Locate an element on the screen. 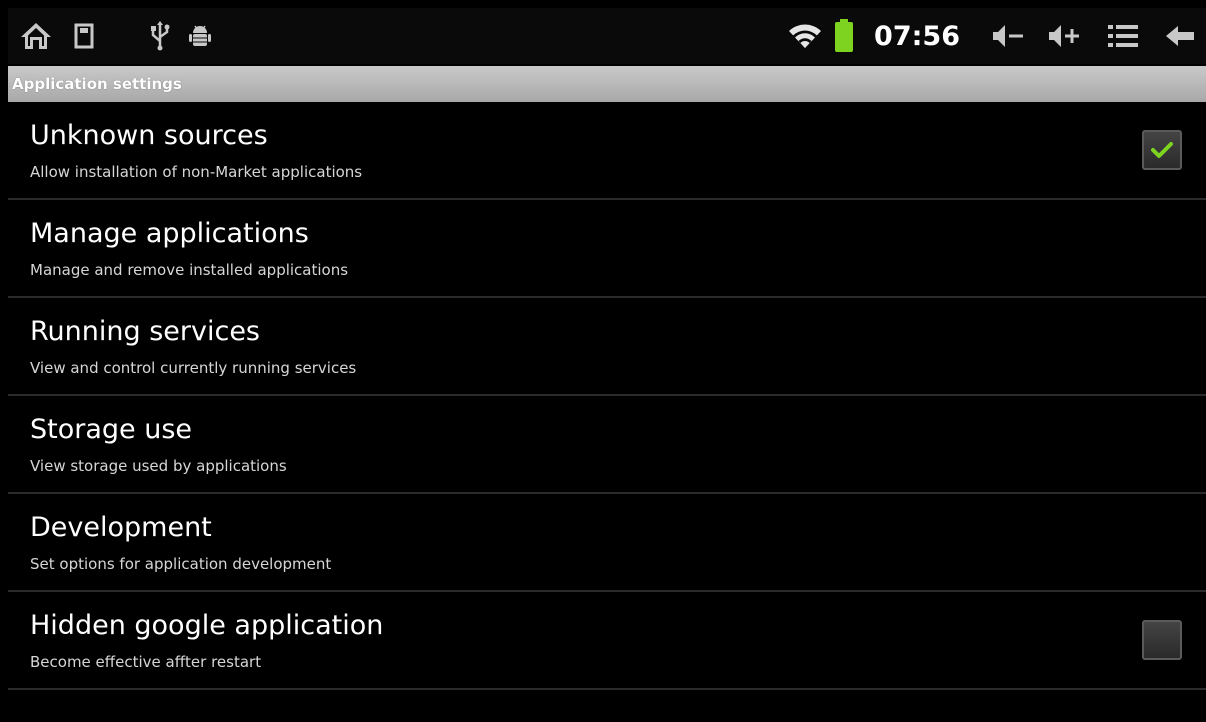 The image size is (1206, 722). system-icons: 07:56 is located at coordinates (994, 36).